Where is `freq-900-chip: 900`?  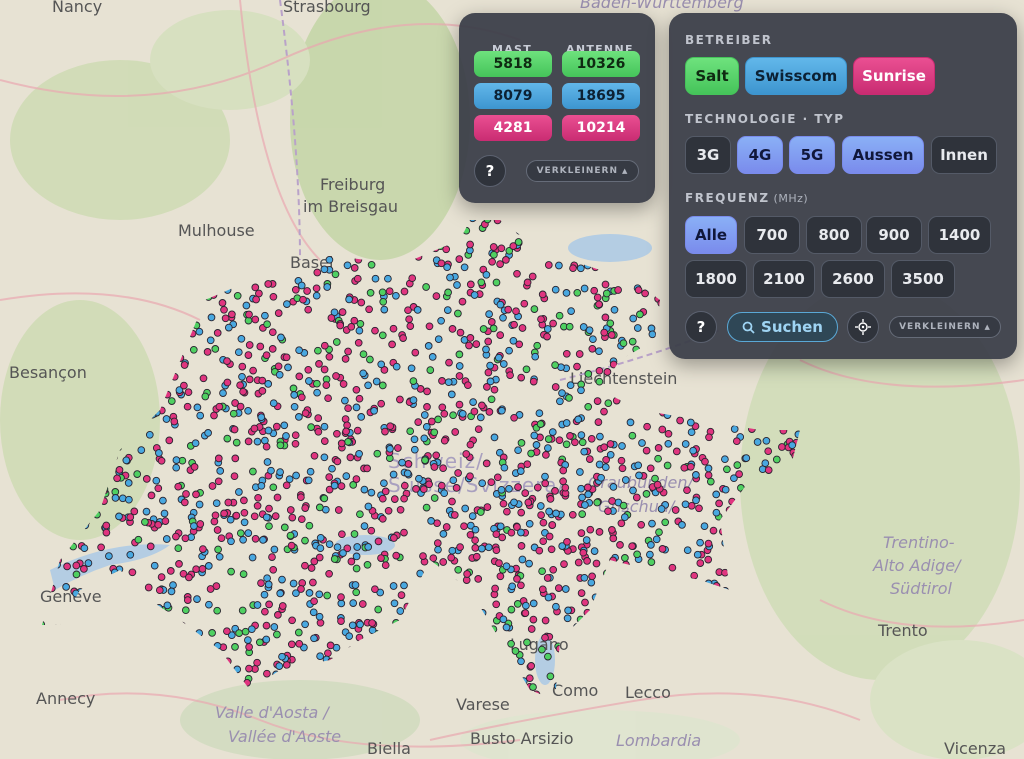
freq-900-chip: 900 is located at coordinates (894, 235).